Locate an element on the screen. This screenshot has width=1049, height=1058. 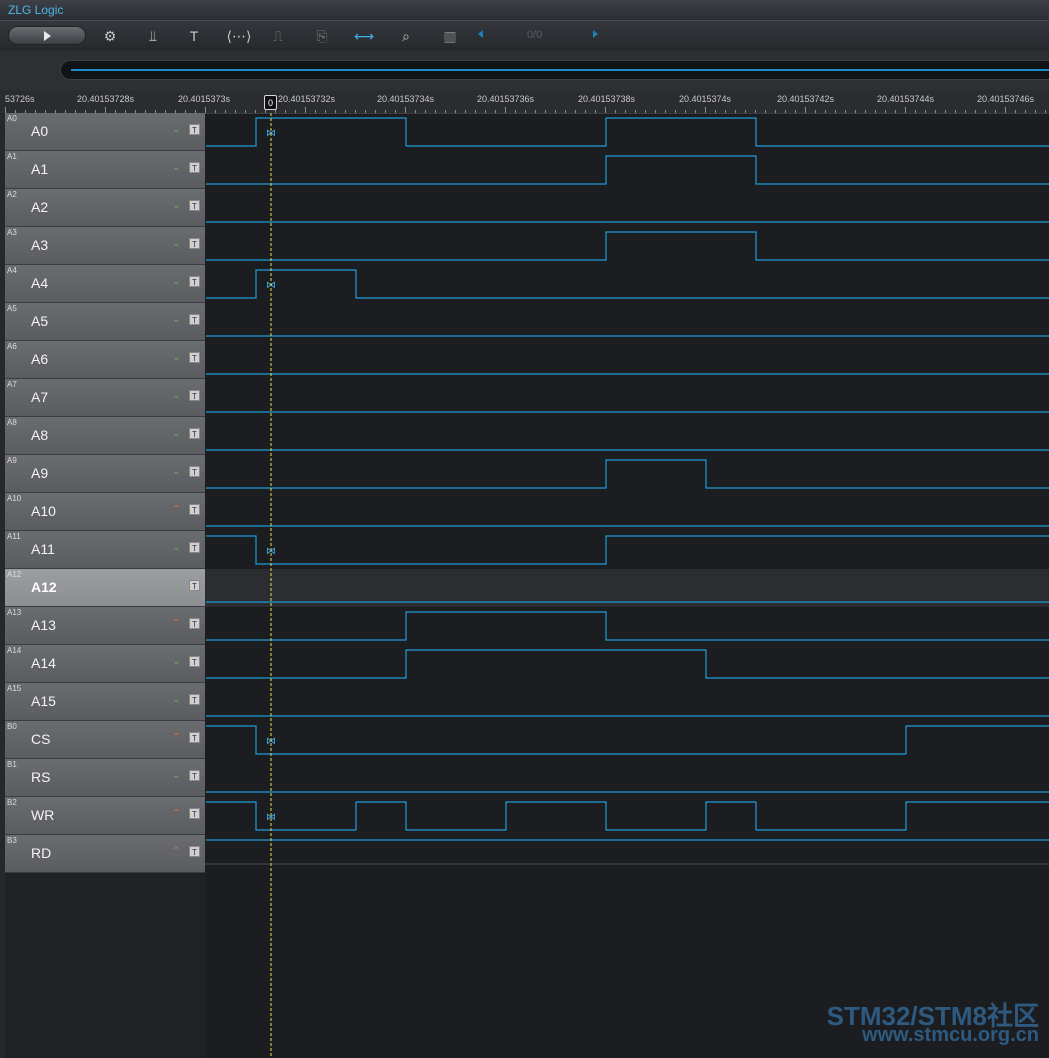
export-icon: ⎘ is located at coordinates (322, 36).